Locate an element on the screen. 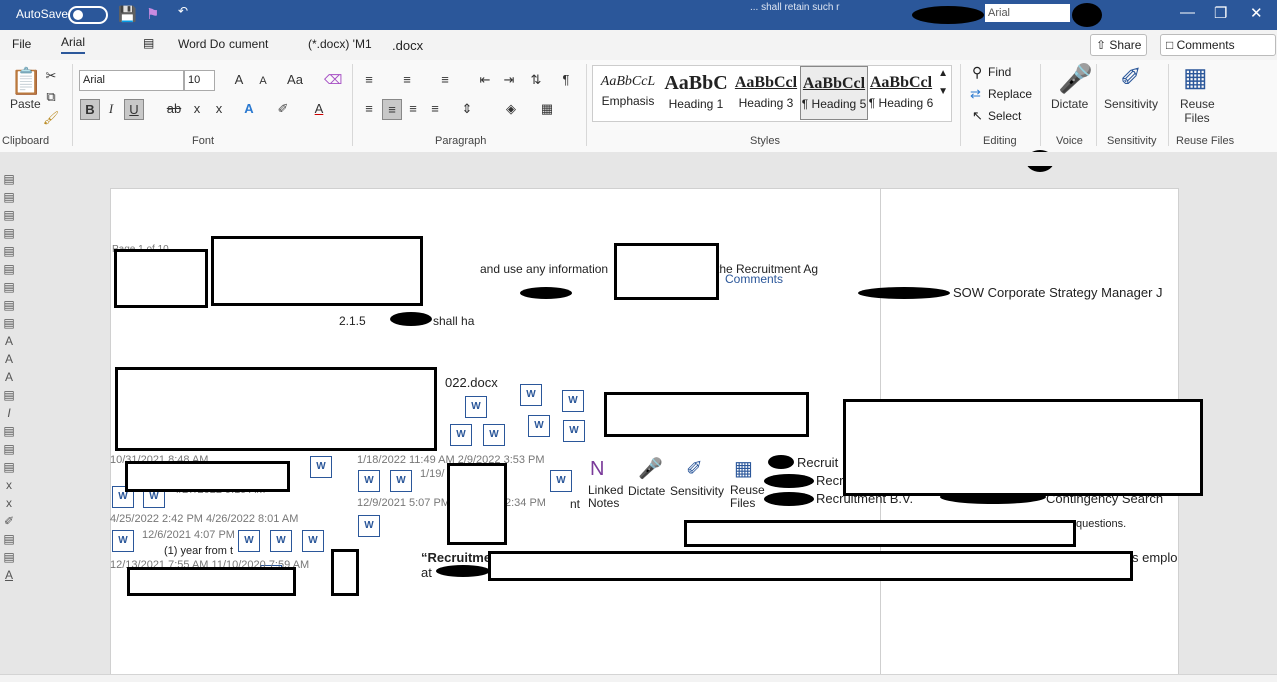 The height and width of the screenshot is (682, 1277). grow-font-icon: A is located at coordinates (9, 341).